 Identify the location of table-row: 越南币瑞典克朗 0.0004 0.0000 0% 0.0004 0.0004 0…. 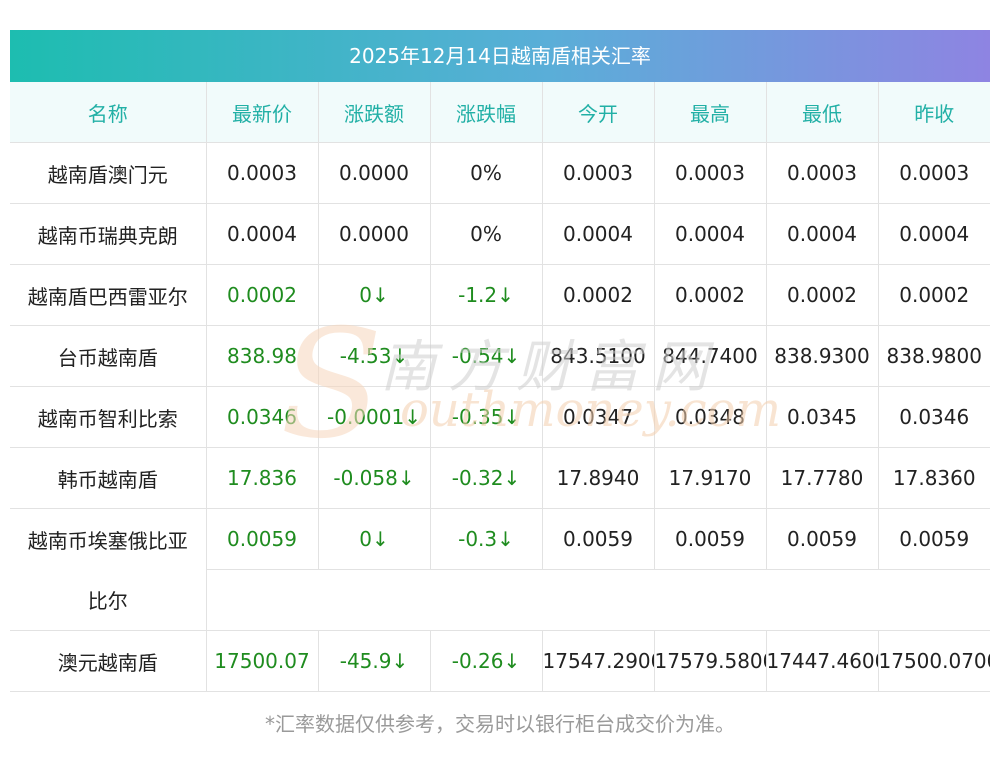
(500, 234).